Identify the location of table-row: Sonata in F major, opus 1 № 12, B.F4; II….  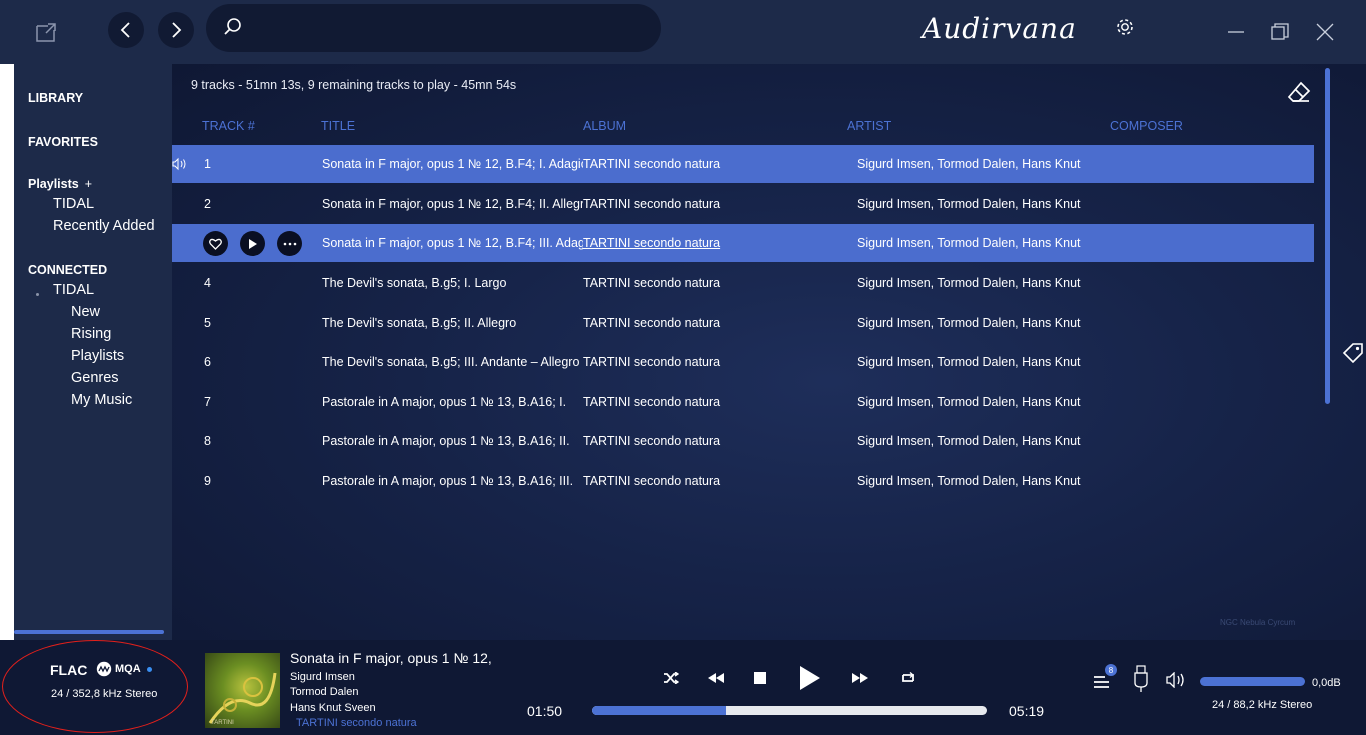
(743, 243).